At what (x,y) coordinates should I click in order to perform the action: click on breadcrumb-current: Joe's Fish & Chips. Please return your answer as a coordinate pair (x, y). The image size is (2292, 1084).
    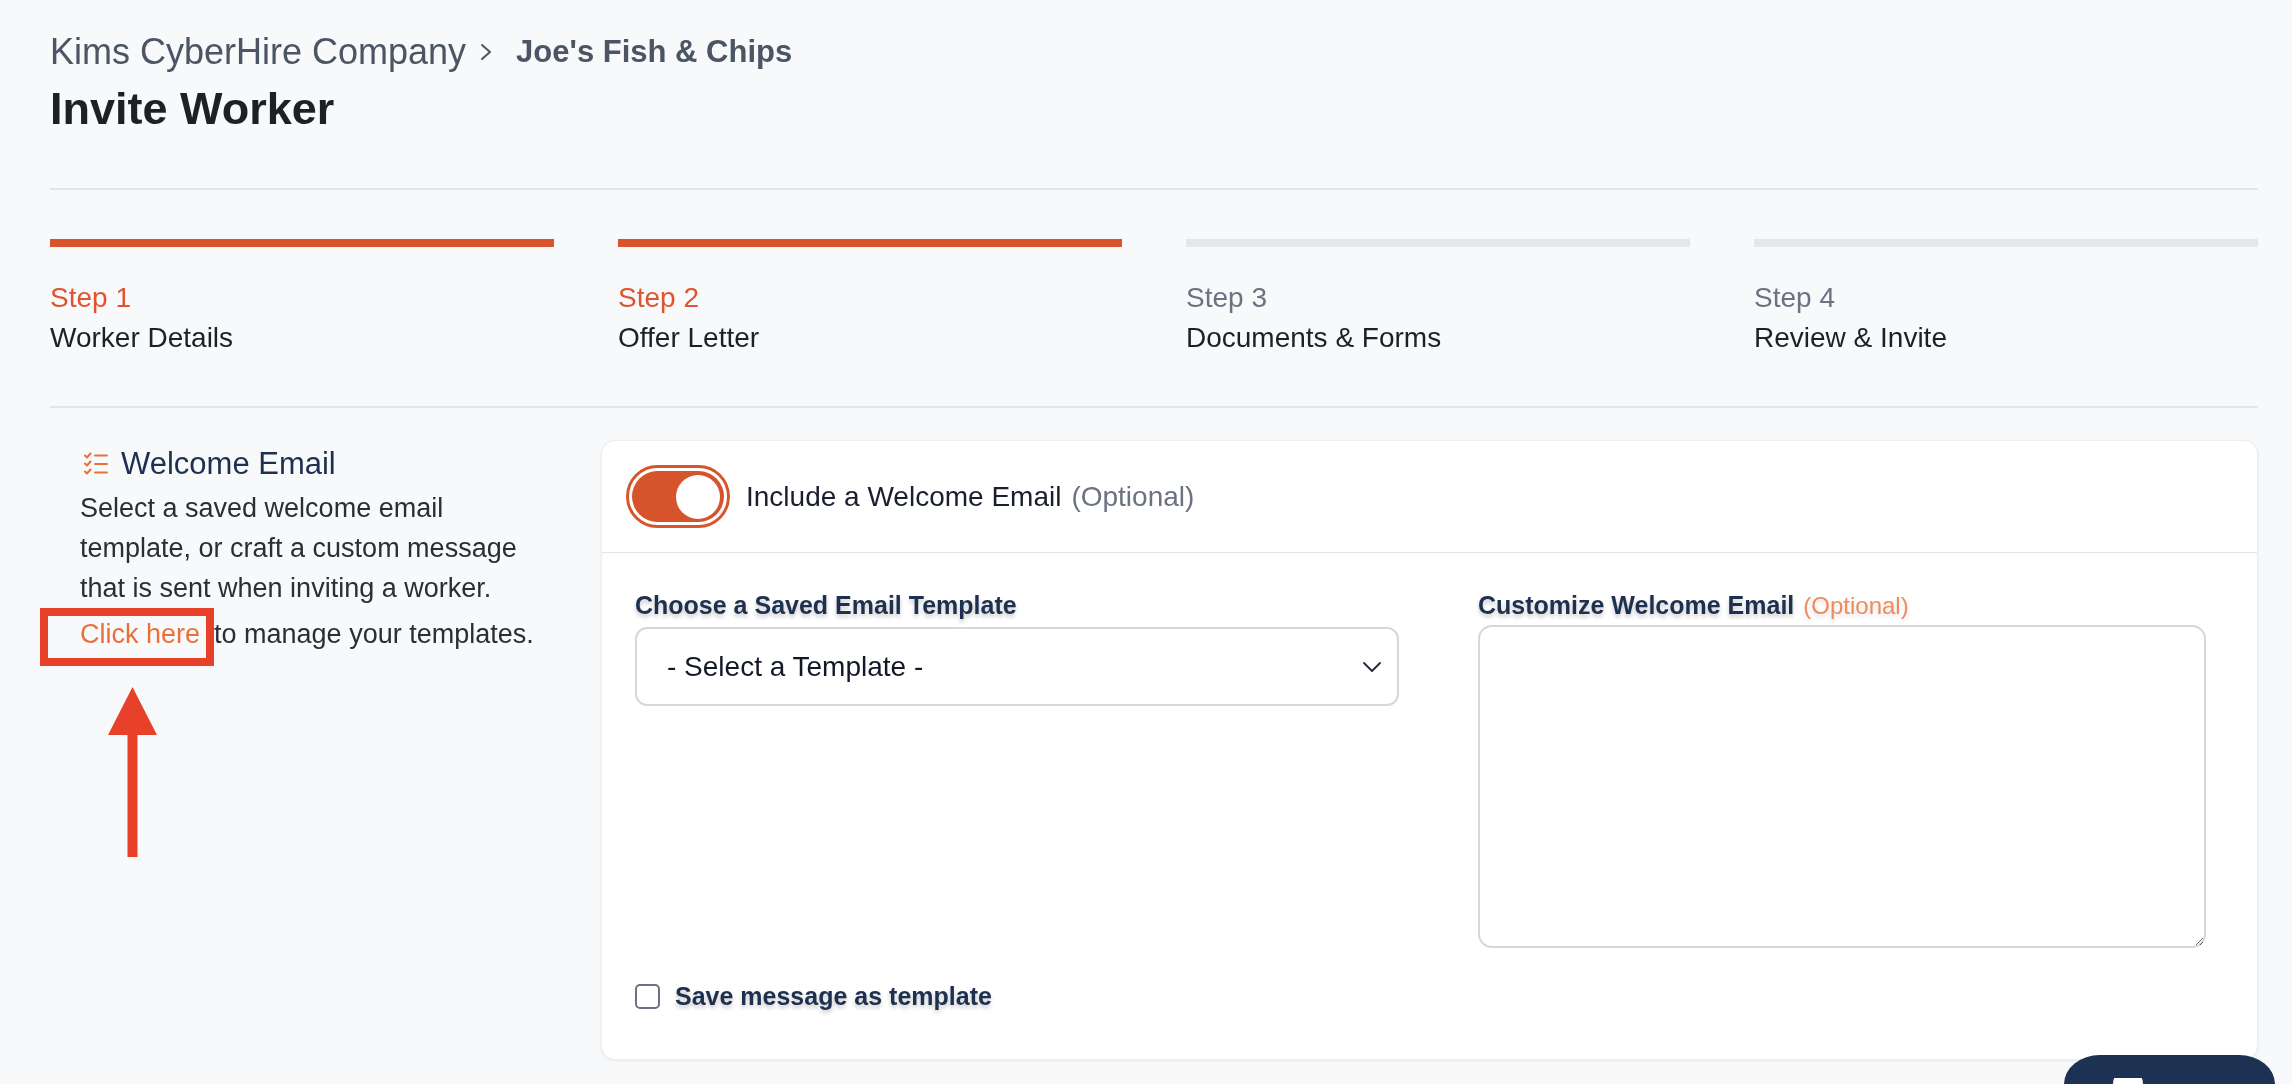
    Looking at the image, I should click on (654, 52).